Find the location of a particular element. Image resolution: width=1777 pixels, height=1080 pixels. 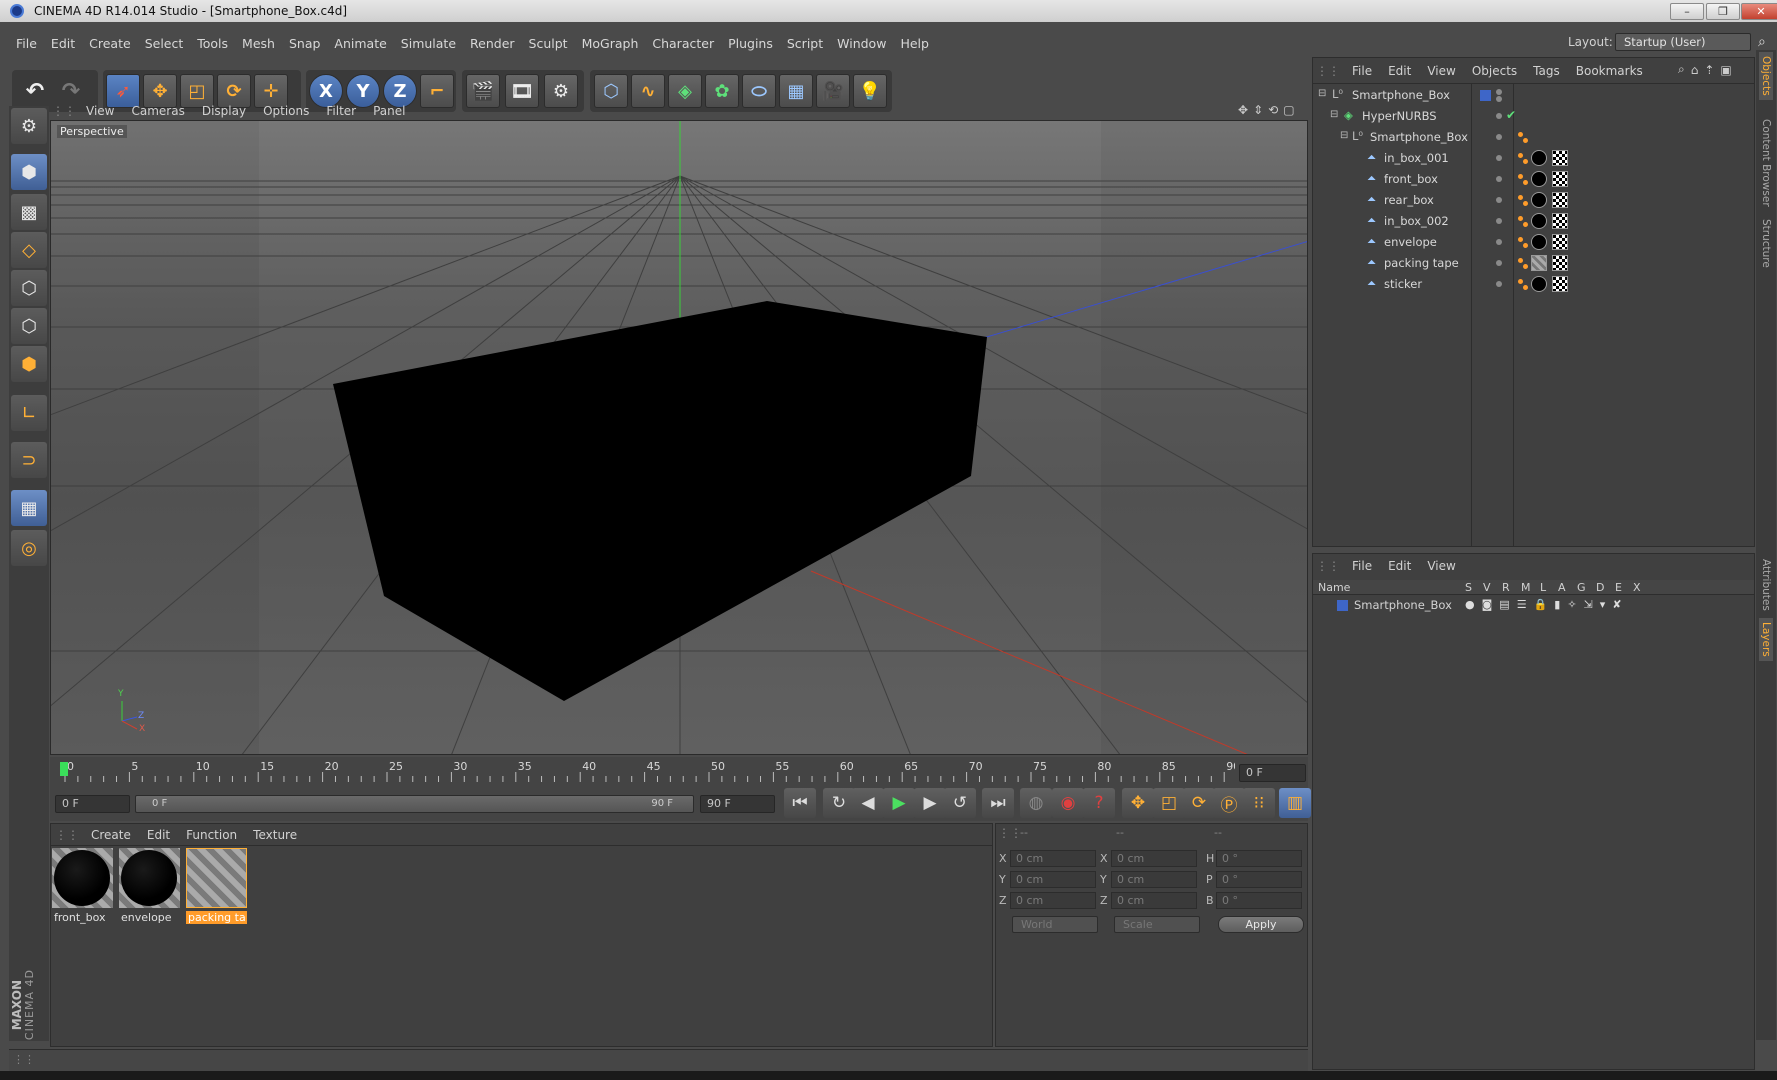

manager-icon: ☰ is located at coordinates (1522, 604).